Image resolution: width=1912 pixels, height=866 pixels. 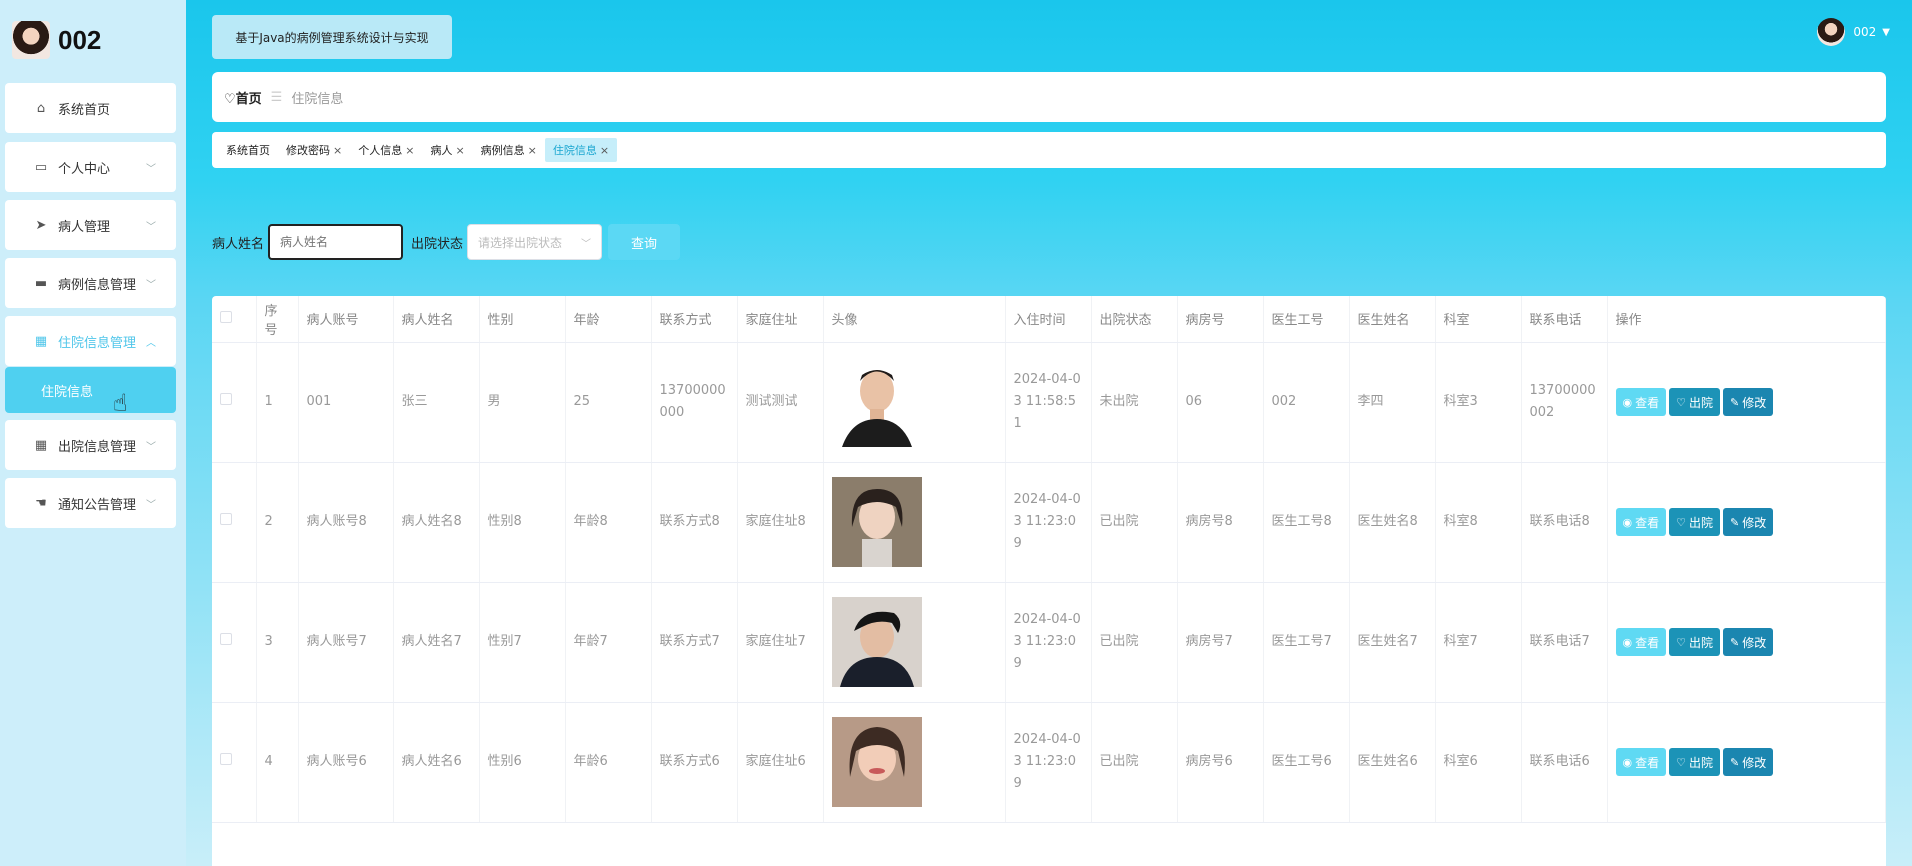 What do you see at coordinates (522, 319) in the screenshot?
I see `col-header: 性别` at bounding box center [522, 319].